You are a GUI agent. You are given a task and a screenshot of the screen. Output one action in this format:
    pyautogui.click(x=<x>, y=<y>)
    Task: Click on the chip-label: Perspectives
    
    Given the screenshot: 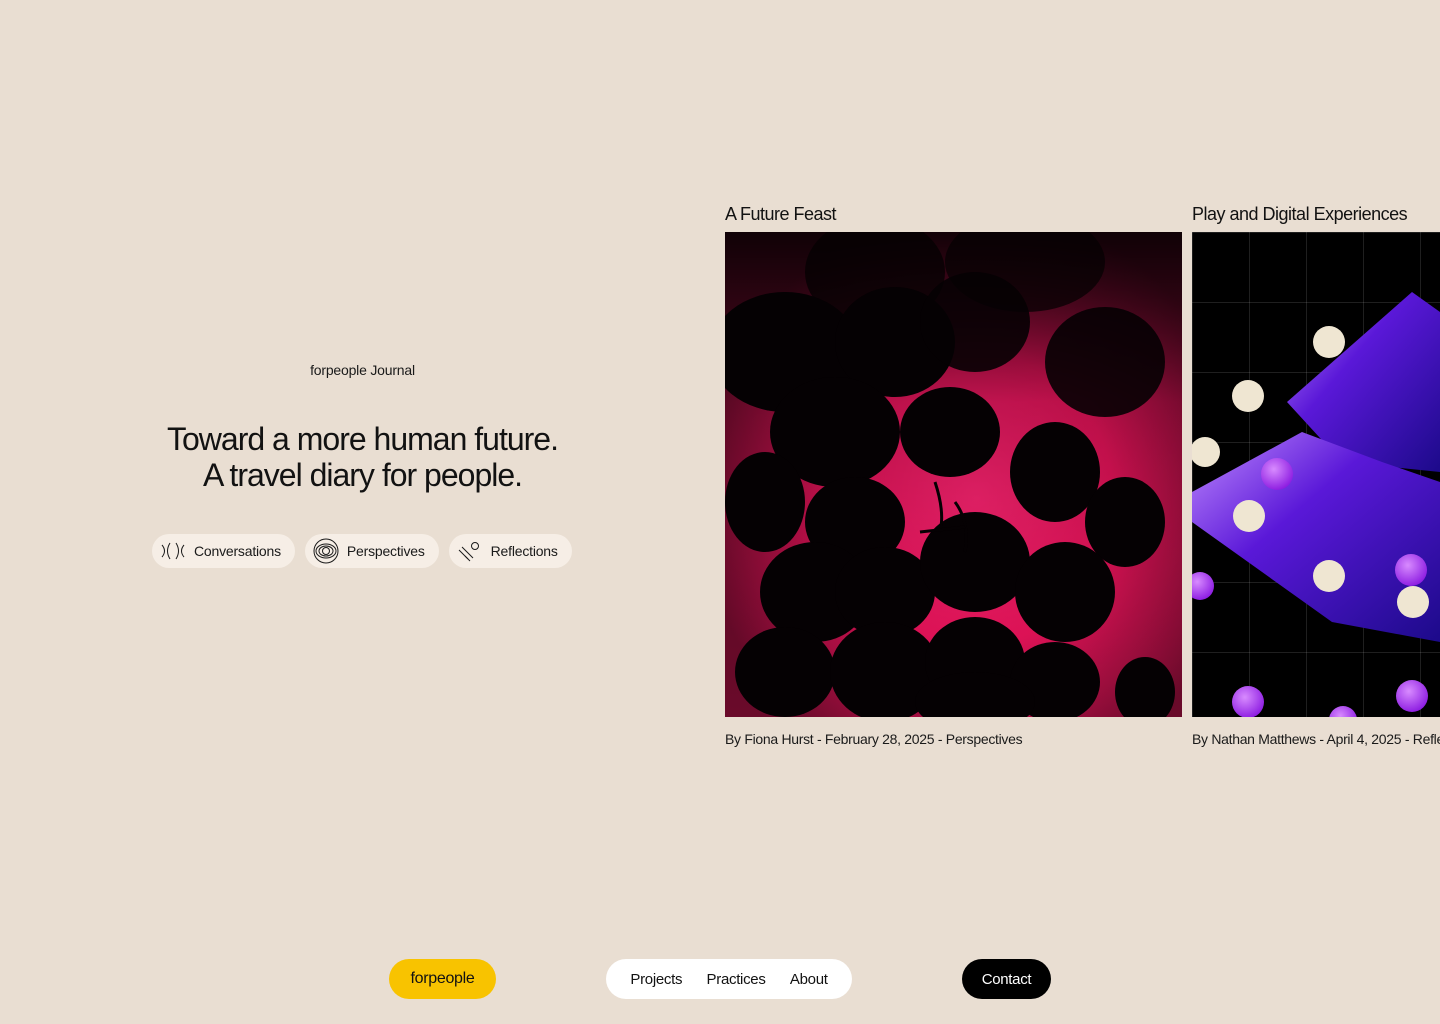 What is the action you would take?
    pyautogui.click(x=385, y=551)
    